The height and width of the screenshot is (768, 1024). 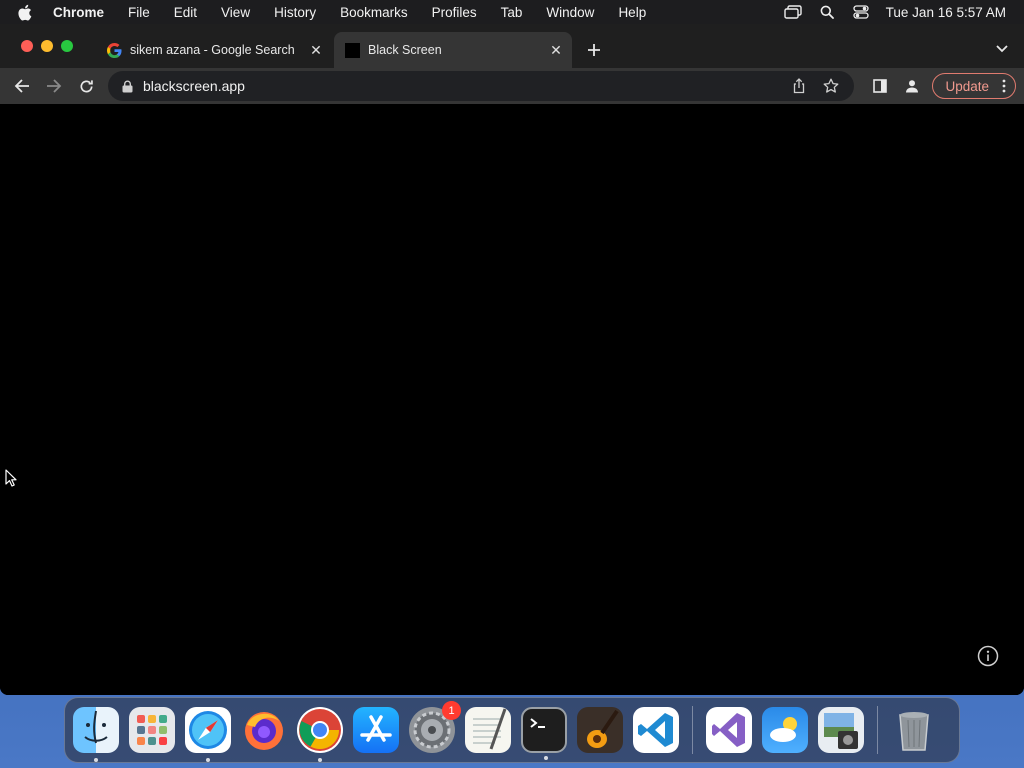 I want to click on update-label: Update, so click(x=967, y=86).